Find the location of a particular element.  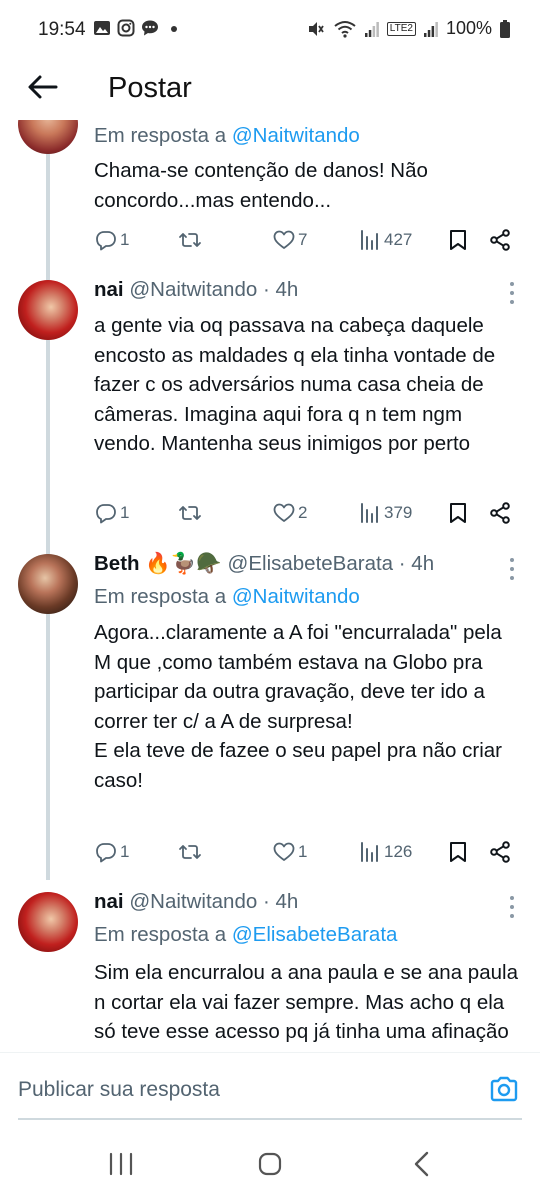

mention-link: @ElisabeteBarata is located at coordinates (315, 934).